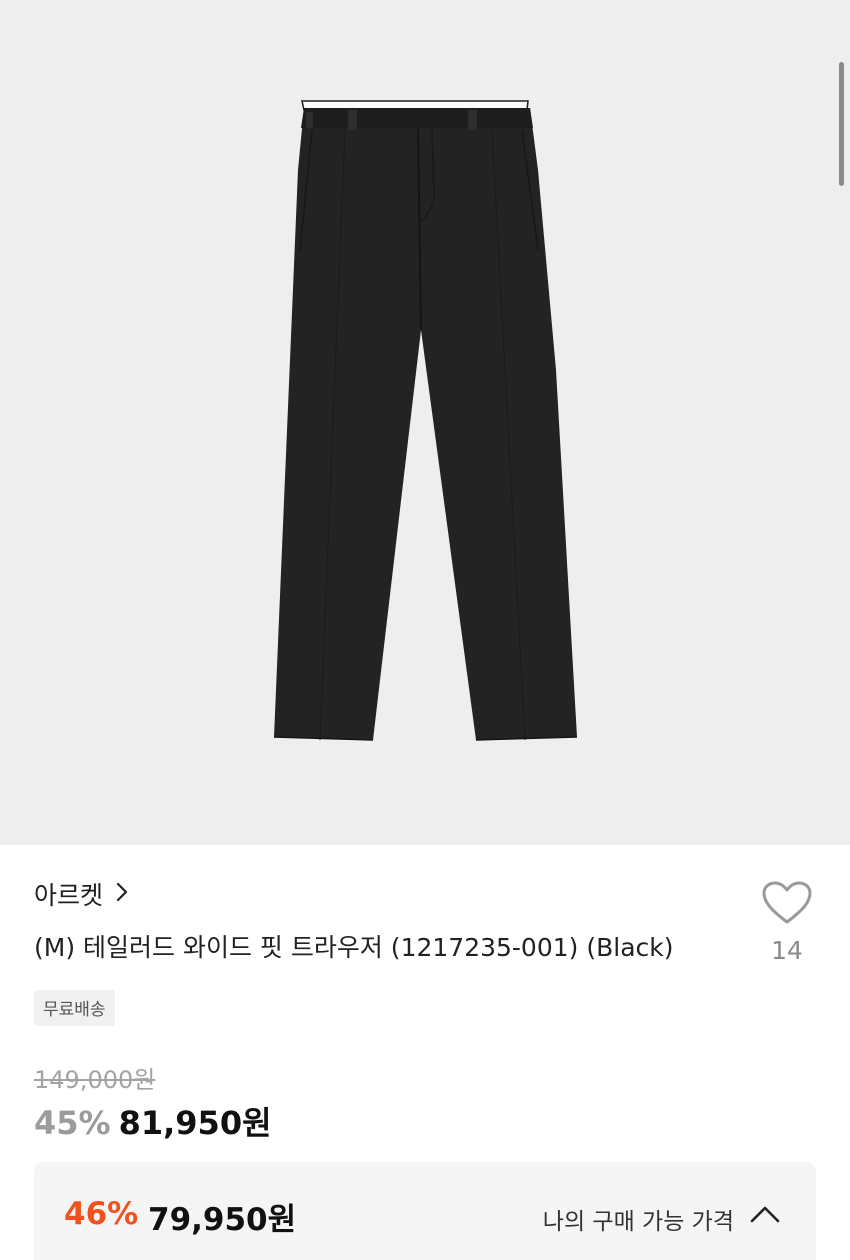 Image resolution: width=850 pixels, height=1260 pixels. Describe the element at coordinates (122, 894) in the screenshot. I see `chevron-right-icon` at that location.